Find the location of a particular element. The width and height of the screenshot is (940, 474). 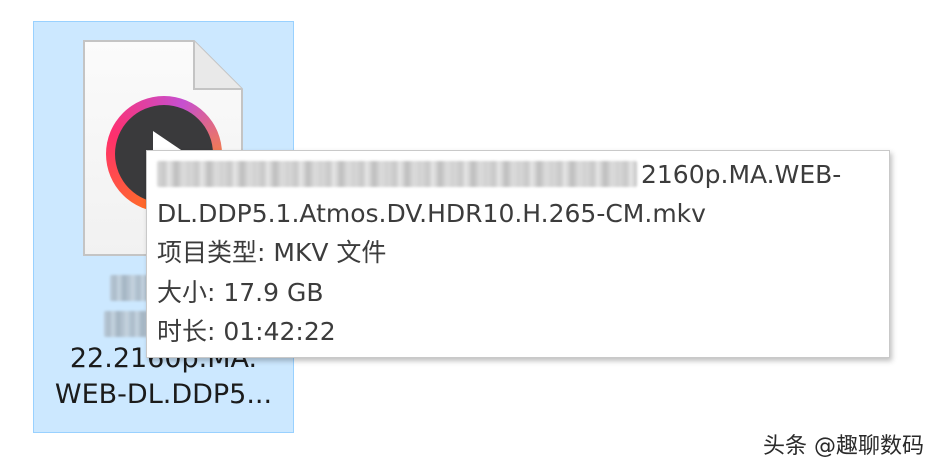

tooltip-file-name-line-2: DL.DDP5.1.Atmos.DV.HDR10.H.265-CM.mkv is located at coordinates (431, 213).